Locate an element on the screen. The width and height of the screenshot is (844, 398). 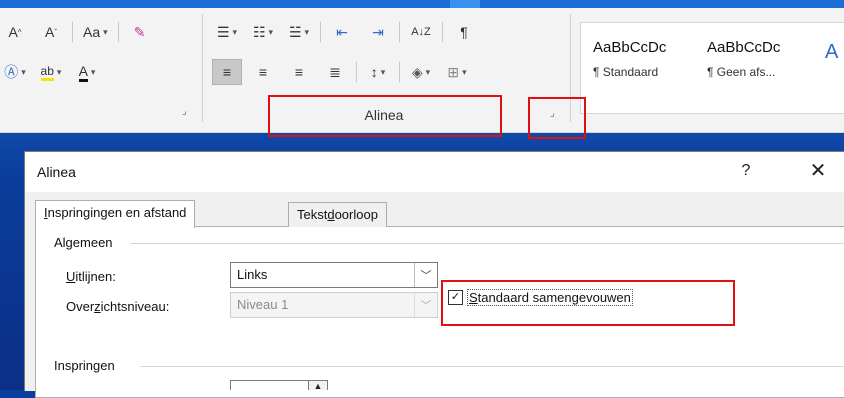
text-effects-icon: Ⓐ ▾ is located at coordinates (15, 72).